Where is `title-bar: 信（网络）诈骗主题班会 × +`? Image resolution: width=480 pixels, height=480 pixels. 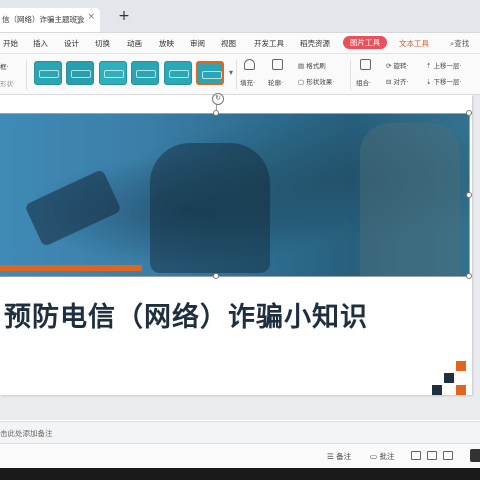 title-bar: 信（网络）诈骗主题班会 × + is located at coordinates (240, 16).